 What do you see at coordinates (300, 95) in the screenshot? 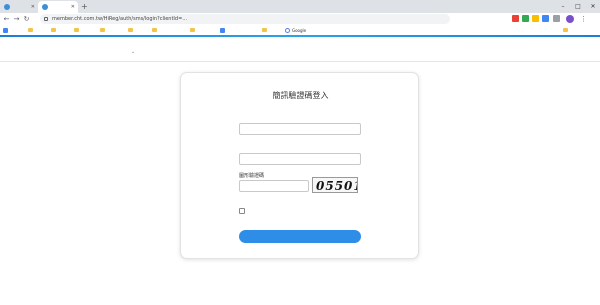
I see `page-title: 簡訊驗證碼登入` at bounding box center [300, 95].